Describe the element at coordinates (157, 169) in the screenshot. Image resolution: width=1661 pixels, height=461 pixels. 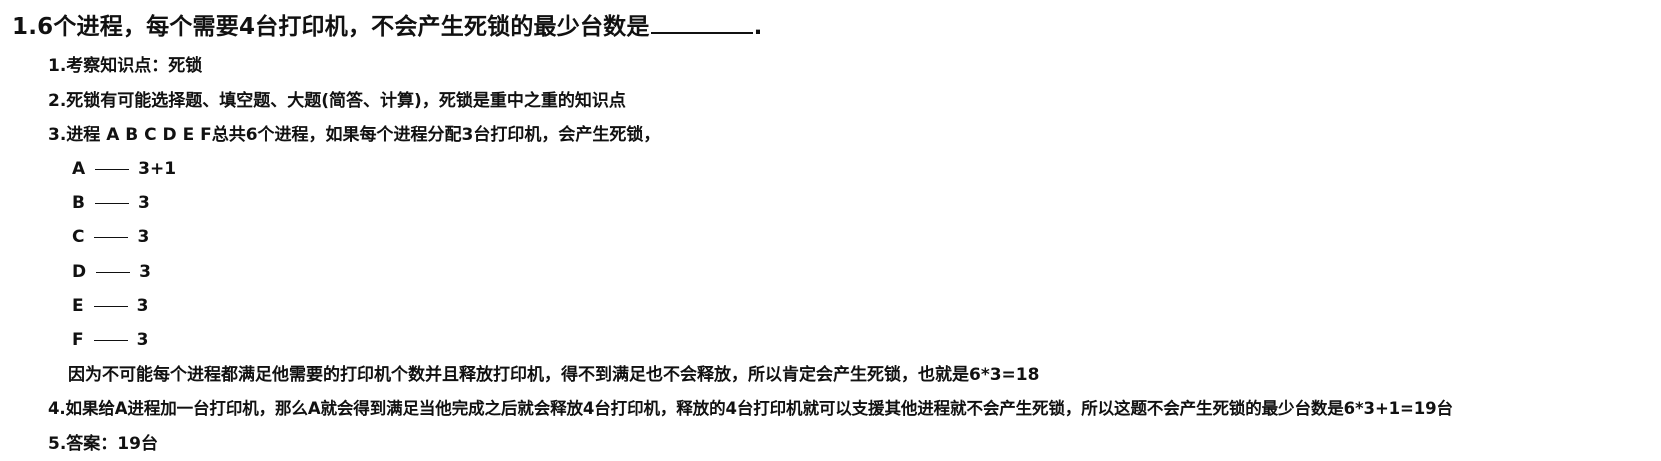
I see `process-value: 3+1` at that location.